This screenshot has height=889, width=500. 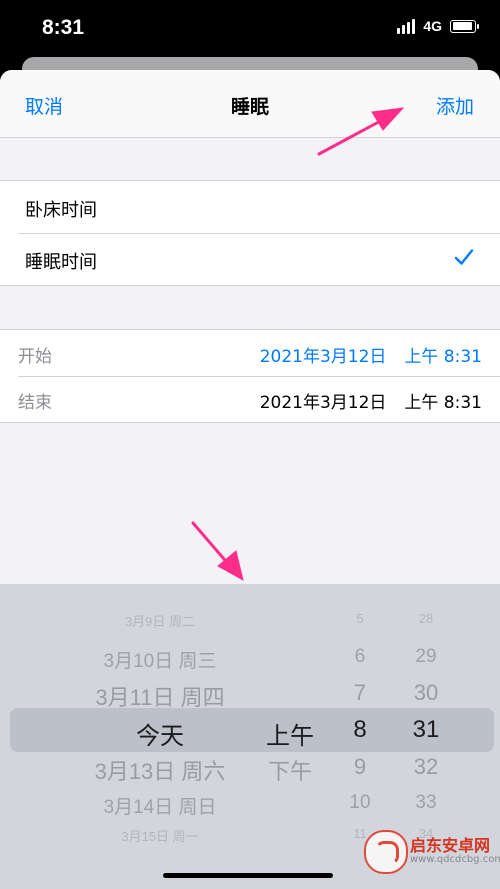 I want to click on watermark-logo-icon, so click(x=386, y=852).